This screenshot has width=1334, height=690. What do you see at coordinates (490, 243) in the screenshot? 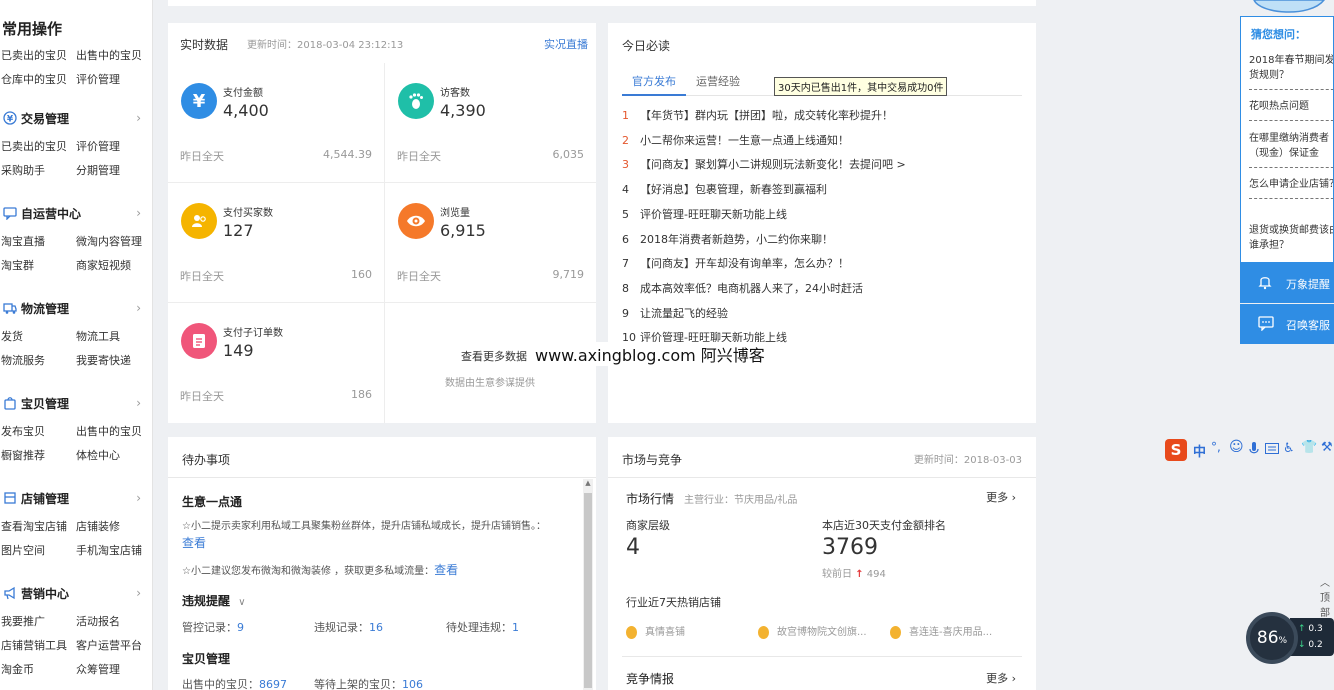
I see `metric-pageviews: 浏览量 6,915 昨日全天 9,719` at bounding box center [490, 243].